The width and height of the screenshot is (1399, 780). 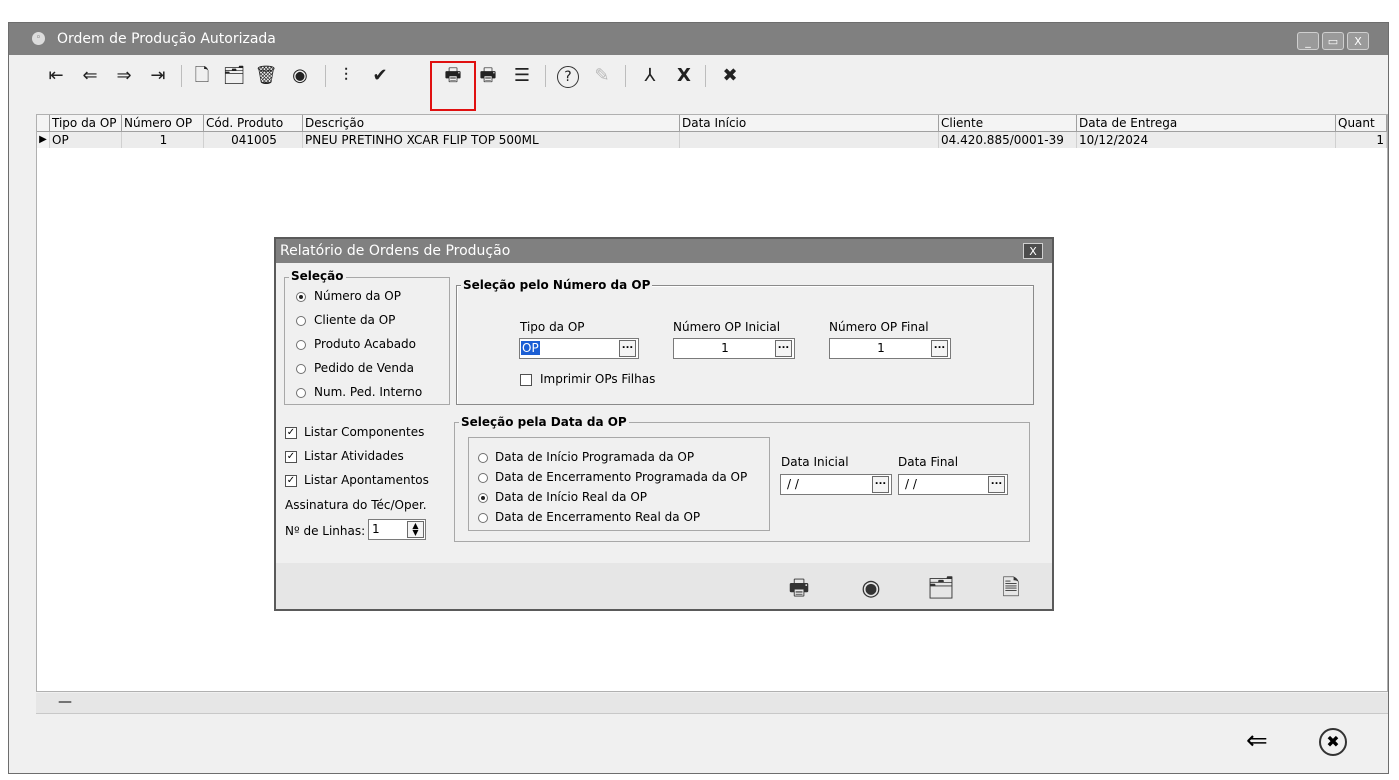 I want to click on radio-produto-acabado, so click(x=301, y=345).